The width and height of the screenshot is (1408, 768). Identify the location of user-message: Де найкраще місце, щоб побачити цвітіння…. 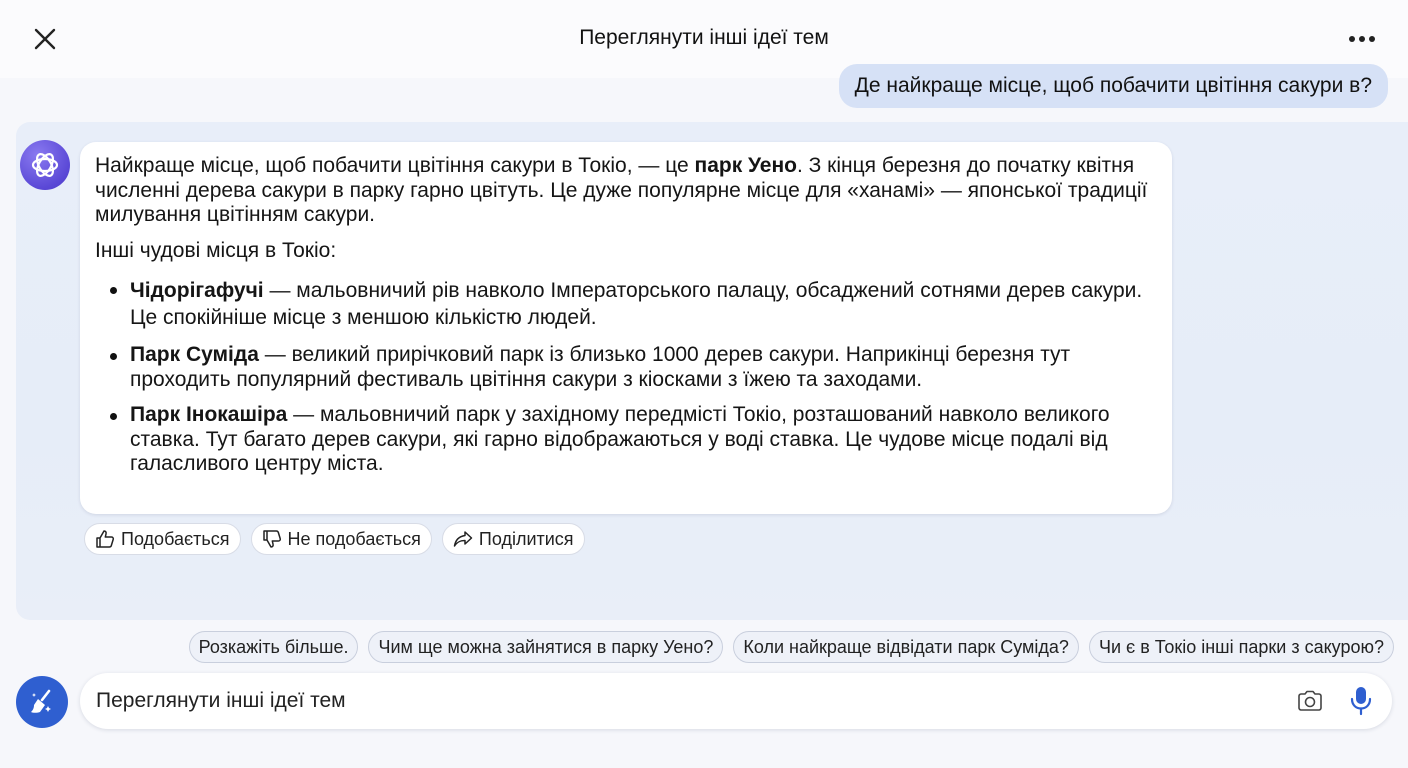
(1113, 86).